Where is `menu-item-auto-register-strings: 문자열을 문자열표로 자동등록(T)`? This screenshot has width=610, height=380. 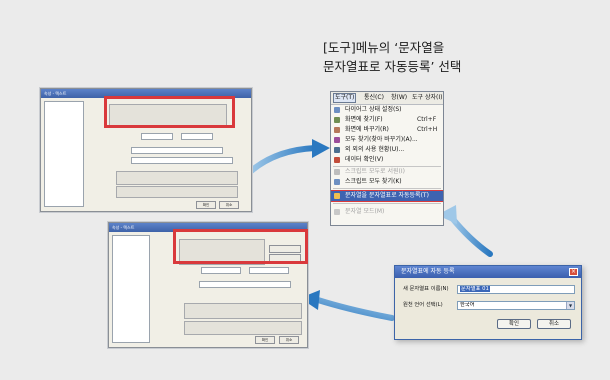
menu-item-auto-register-strings: 문자열을 문자열표로 자동등록(T) is located at coordinates (387, 196).